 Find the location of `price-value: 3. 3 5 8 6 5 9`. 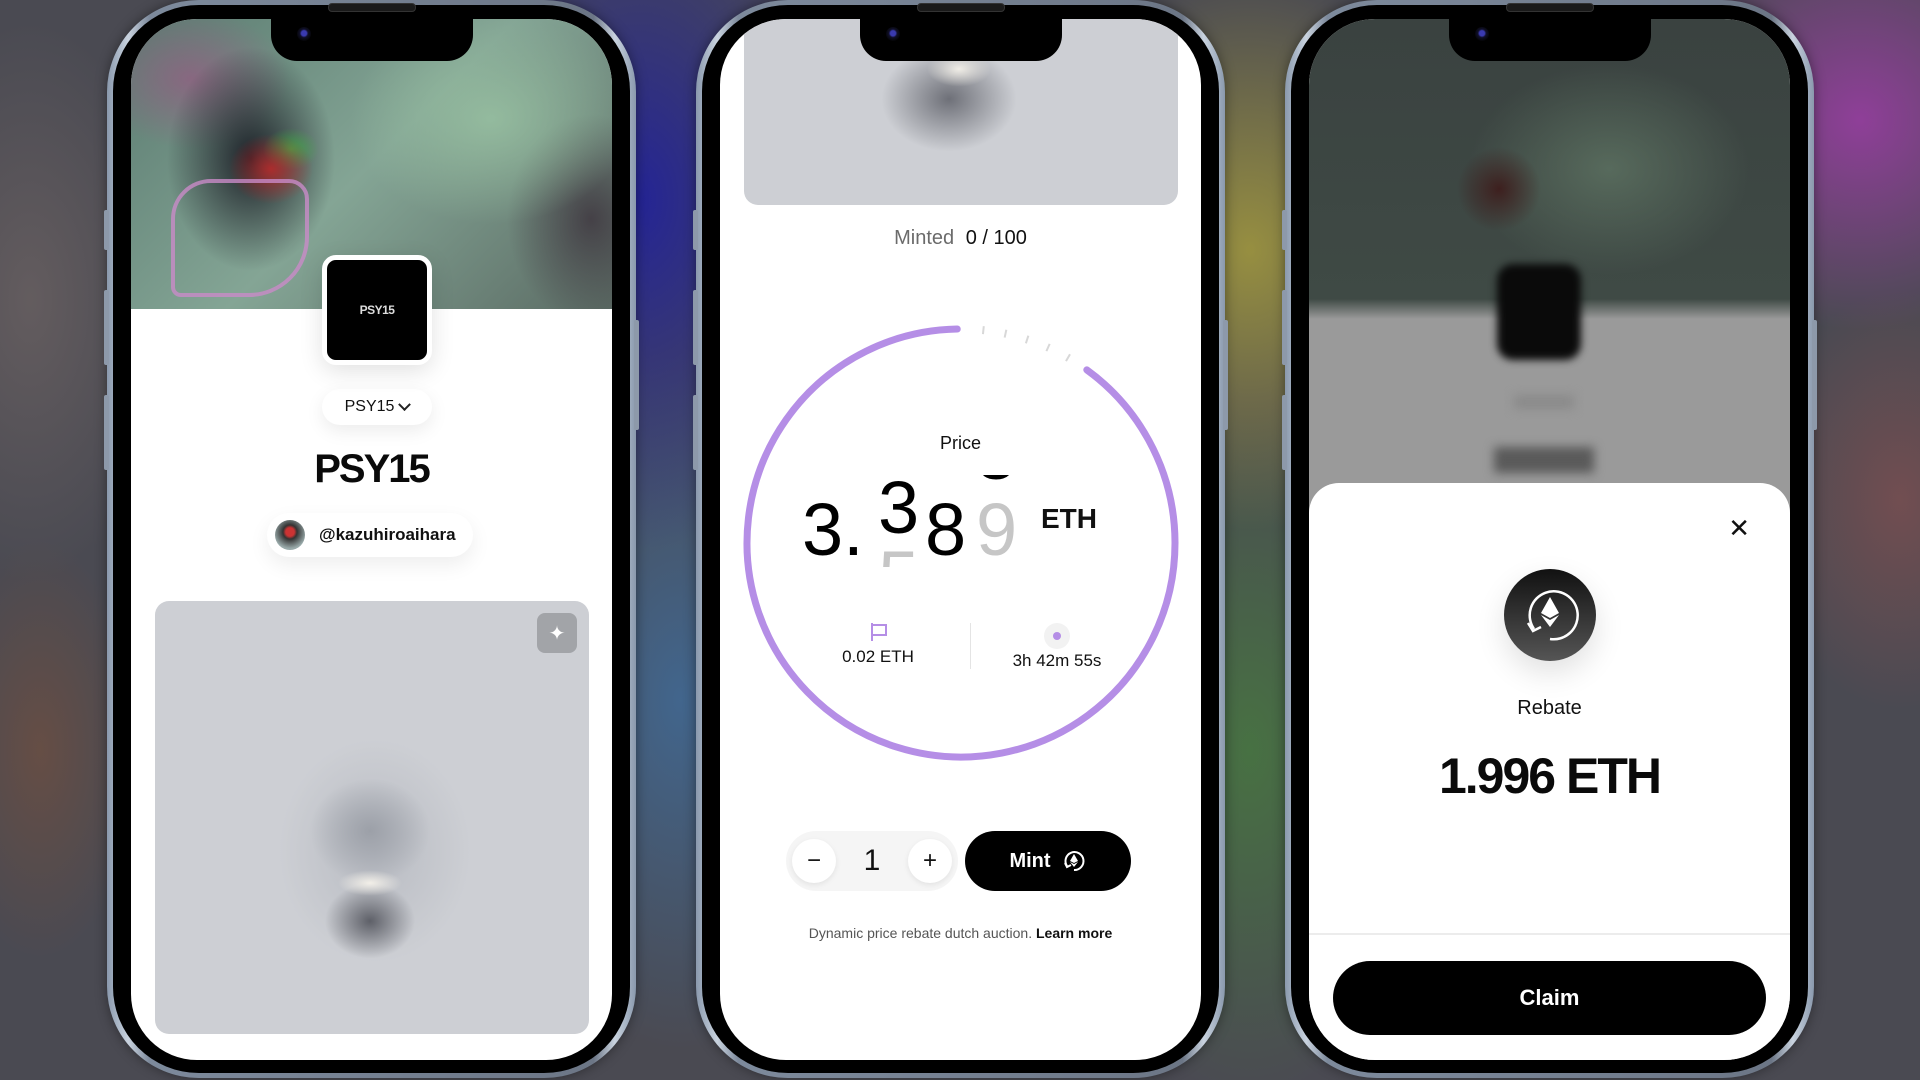

price-value: 3. 3 5 8 6 5 9 is located at coordinates (960, 525).